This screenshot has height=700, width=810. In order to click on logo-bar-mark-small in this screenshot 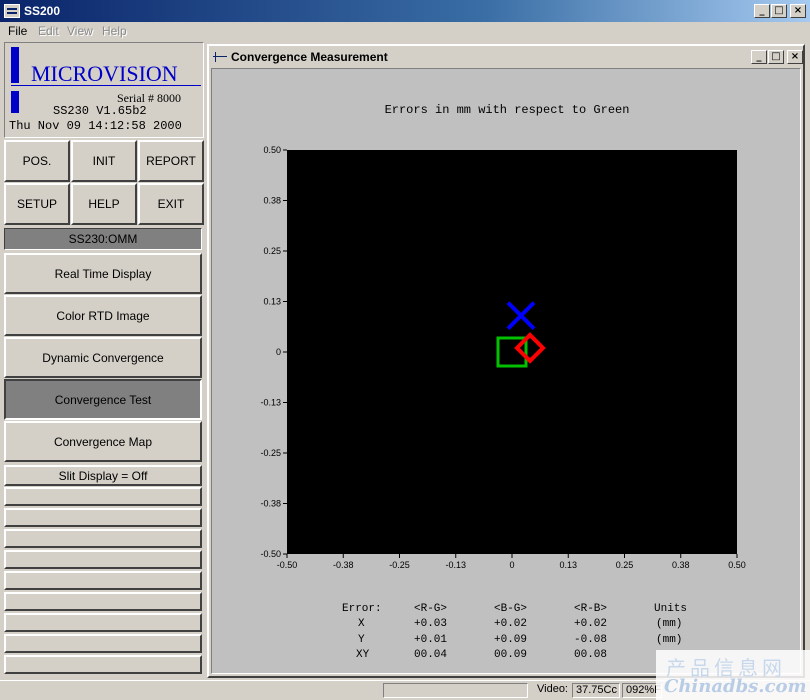, I will do `click(15, 102)`.